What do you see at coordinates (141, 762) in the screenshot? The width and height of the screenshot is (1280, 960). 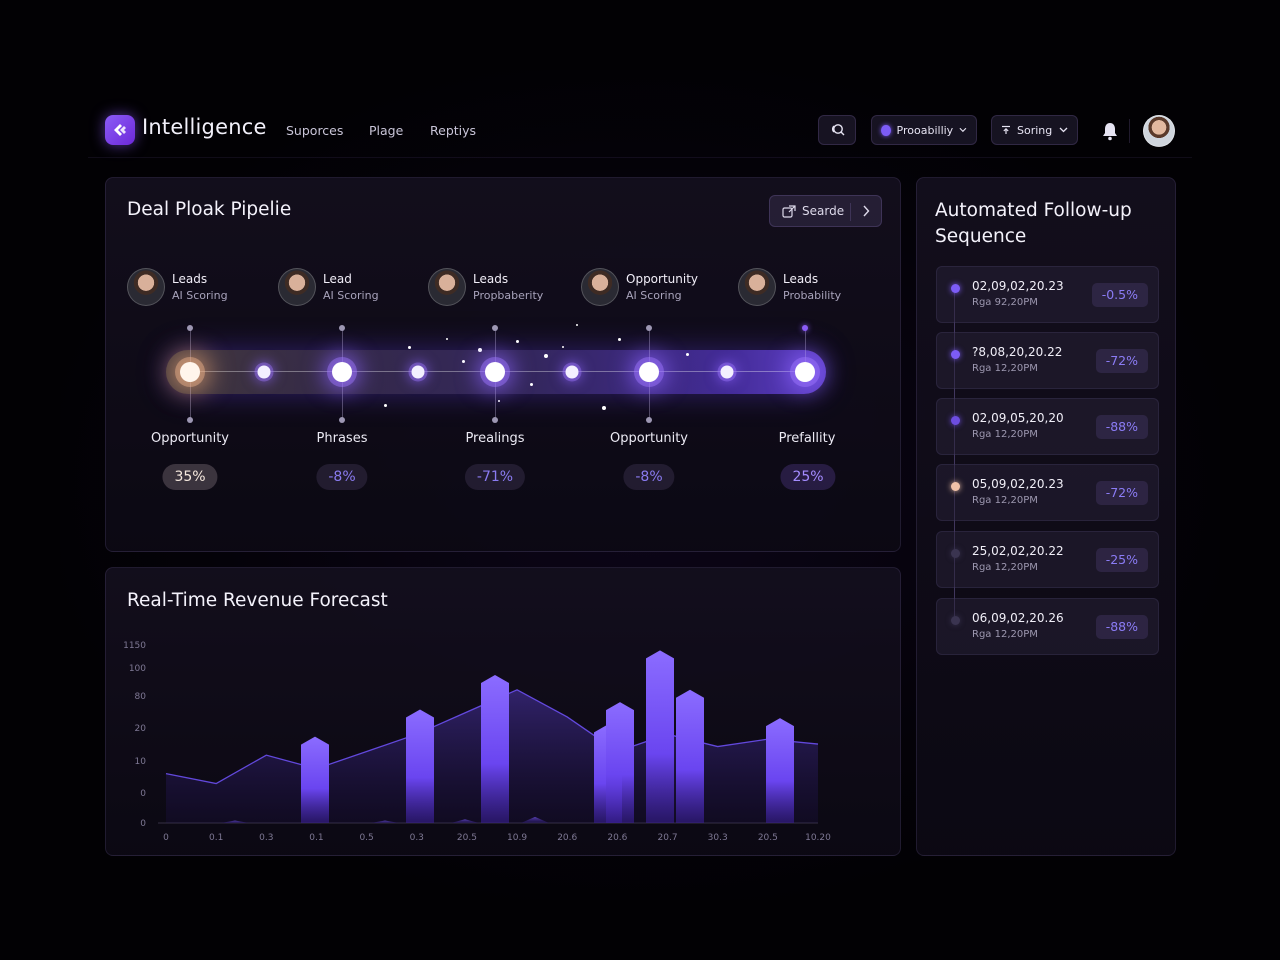 I see `y-tick-label: 10` at bounding box center [141, 762].